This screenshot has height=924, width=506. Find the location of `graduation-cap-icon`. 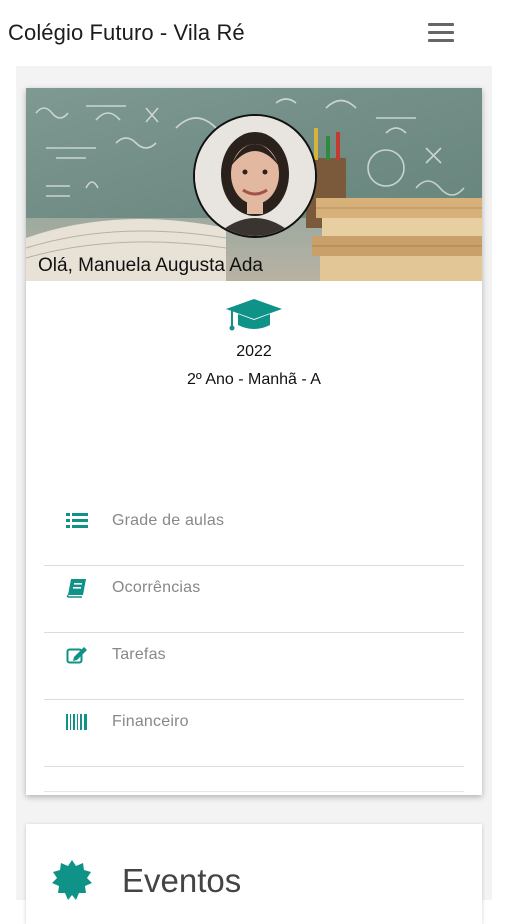

graduation-cap-icon is located at coordinates (254, 315).